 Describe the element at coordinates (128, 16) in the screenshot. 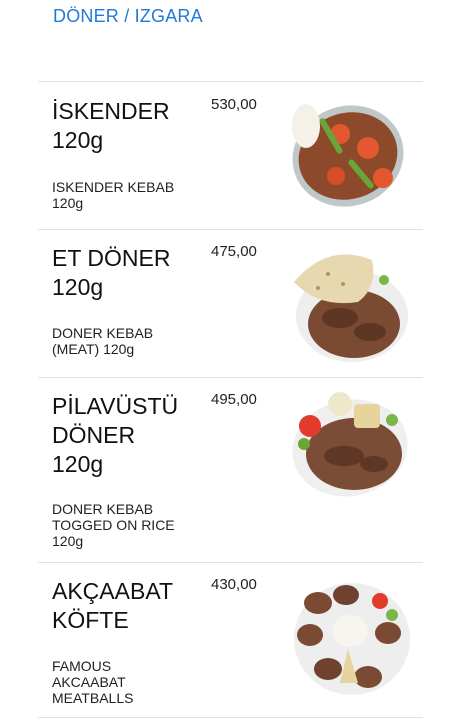

I see `category-title: DÖNER / IZGARA` at that location.